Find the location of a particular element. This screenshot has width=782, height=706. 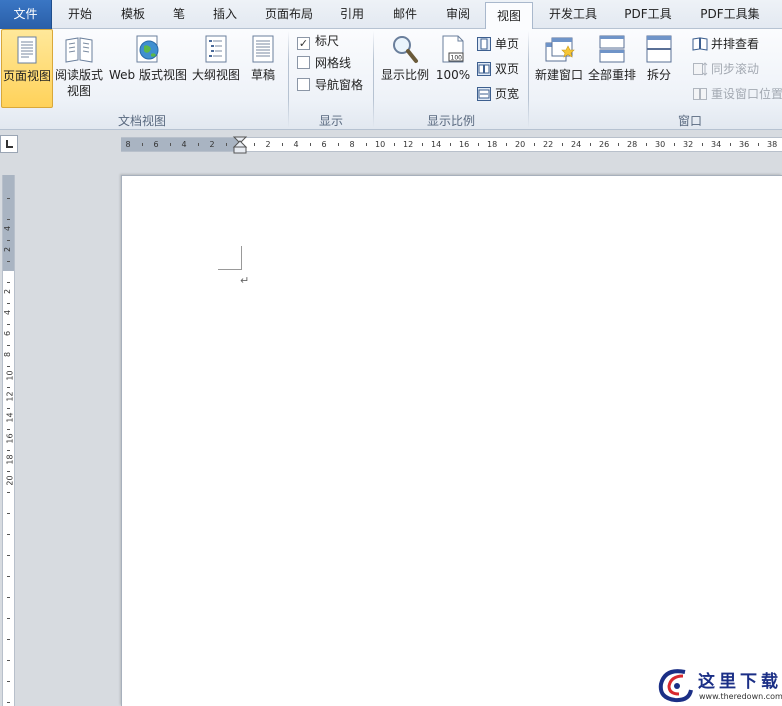

reset-window-position-button: 重设窗口位置 is located at coordinates (737, 94).